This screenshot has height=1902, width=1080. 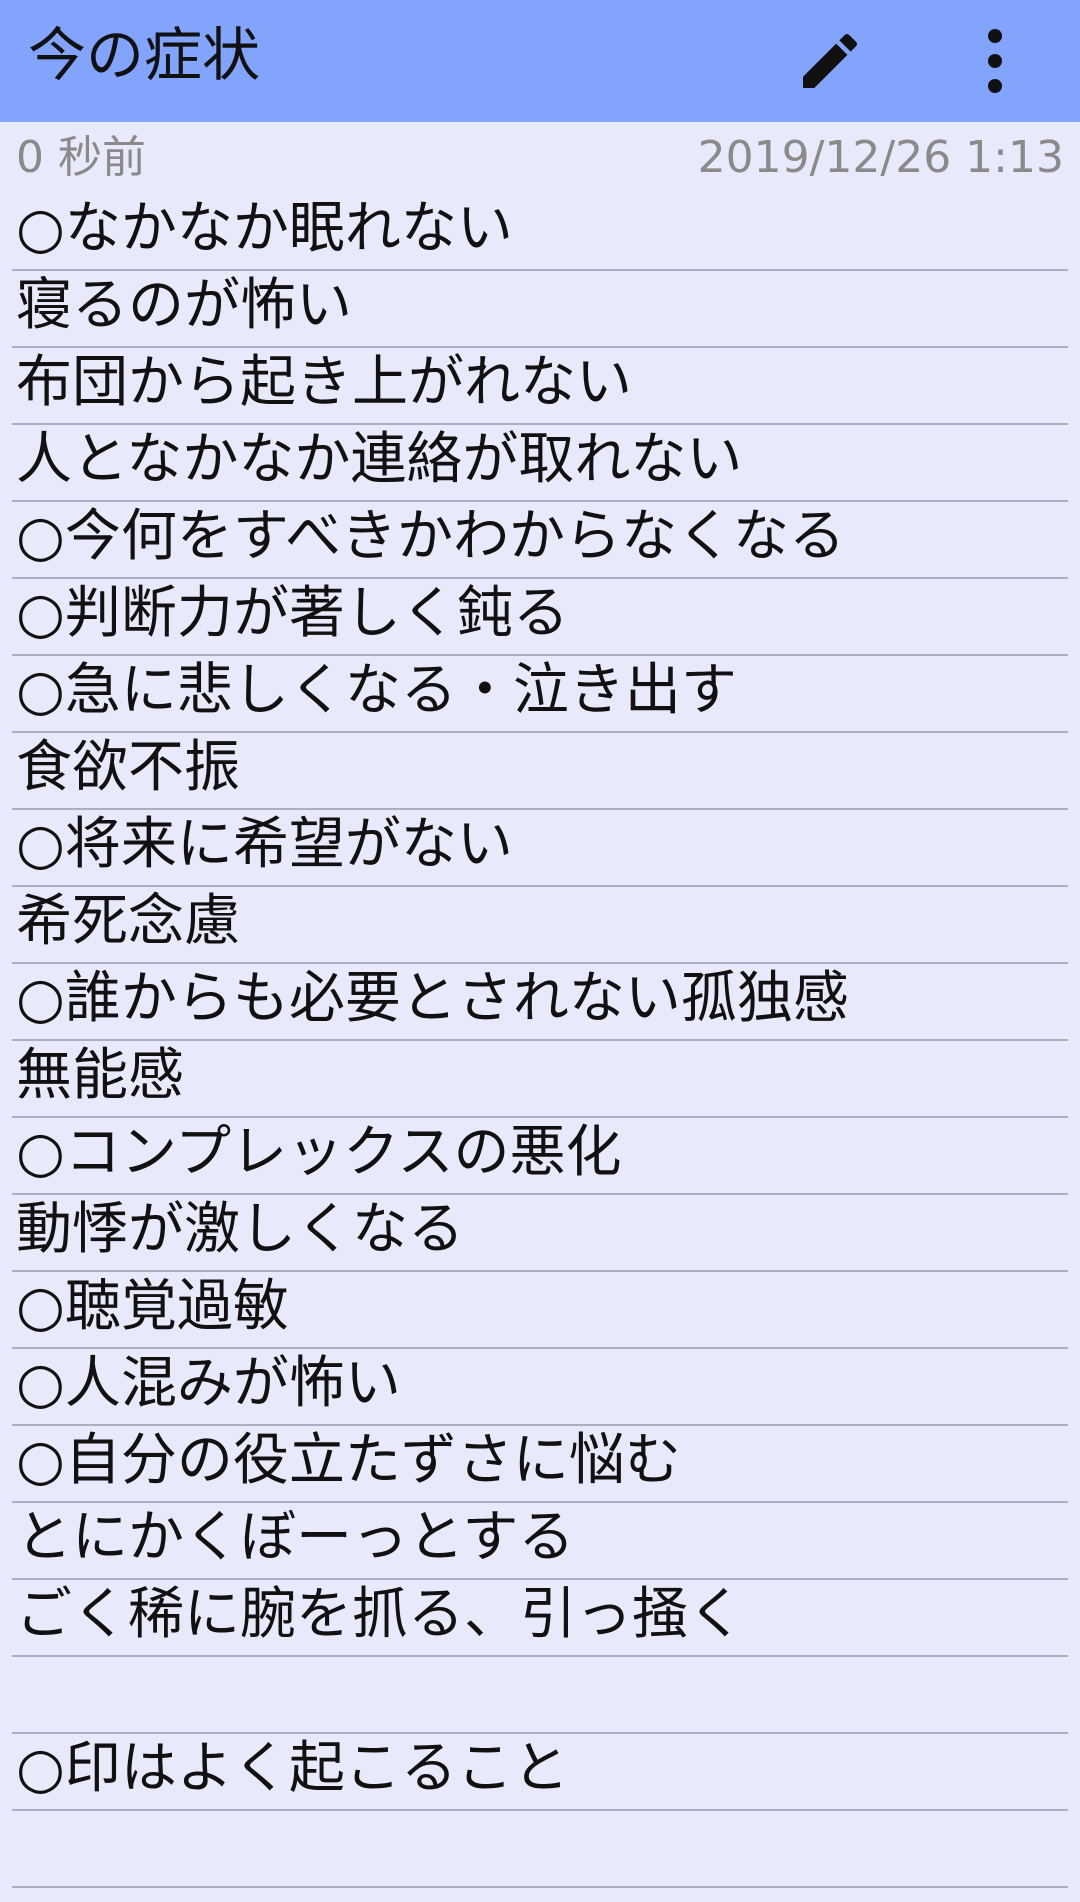 What do you see at coordinates (540, 771) in the screenshot?
I see `note-line: 食欲不振` at bounding box center [540, 771].